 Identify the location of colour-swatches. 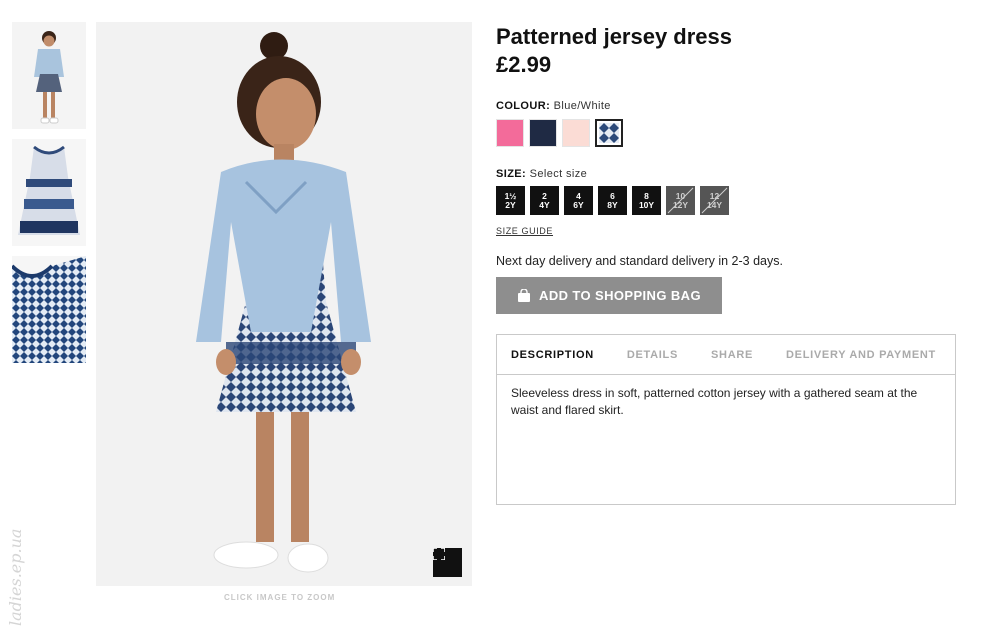
(559, 133).